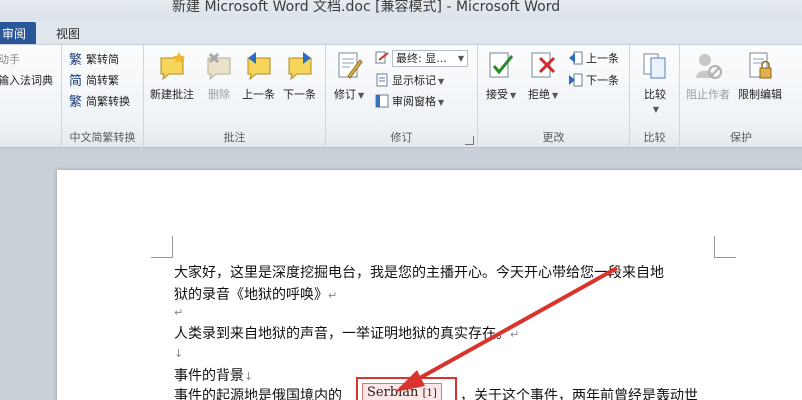 The height and width of the screenshot is (400, 802). I want to click on simp-to-trad-label: 简转繁, so click(102, 80).